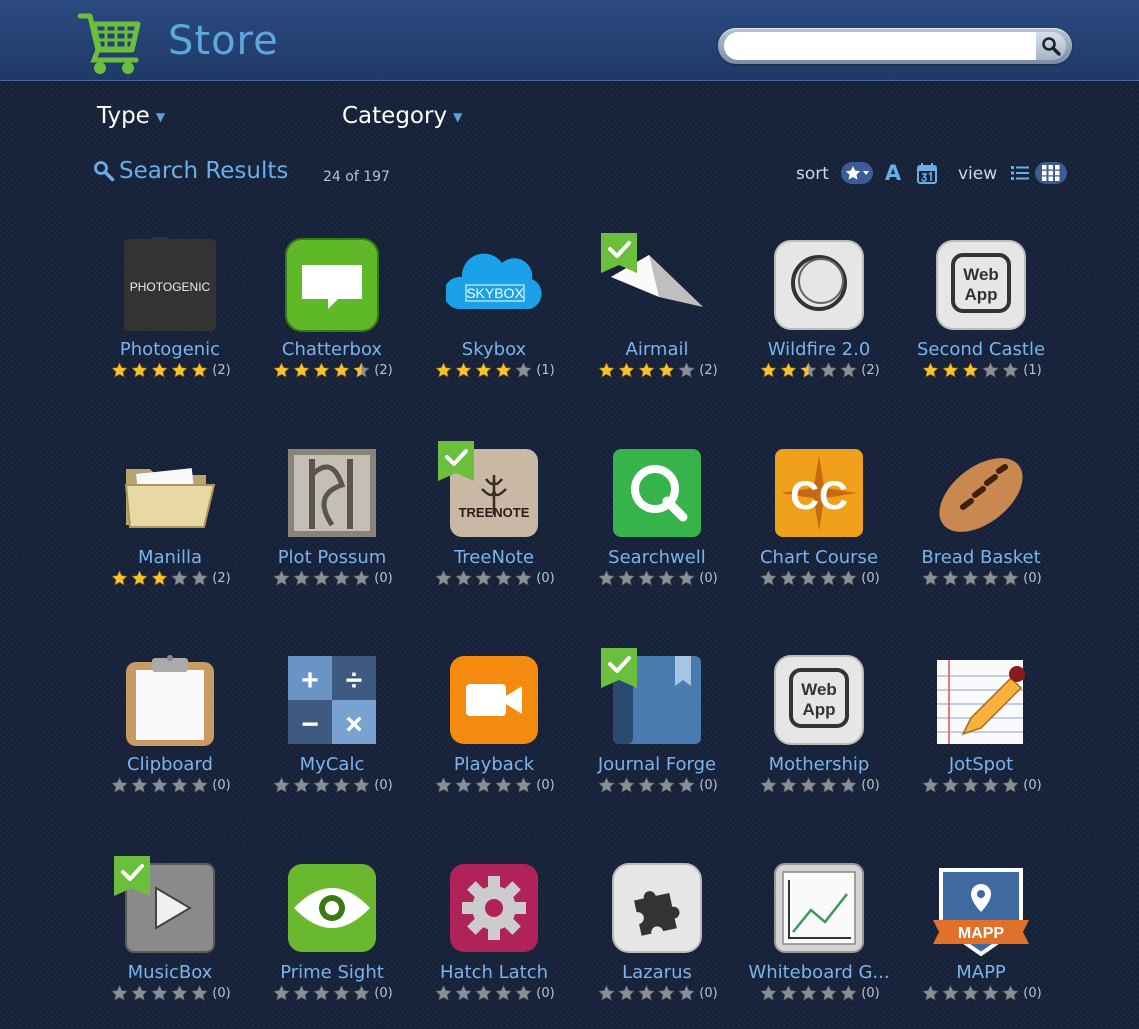  I want to click on app-tile: MAPP MAPP (0), so click(981, 940).